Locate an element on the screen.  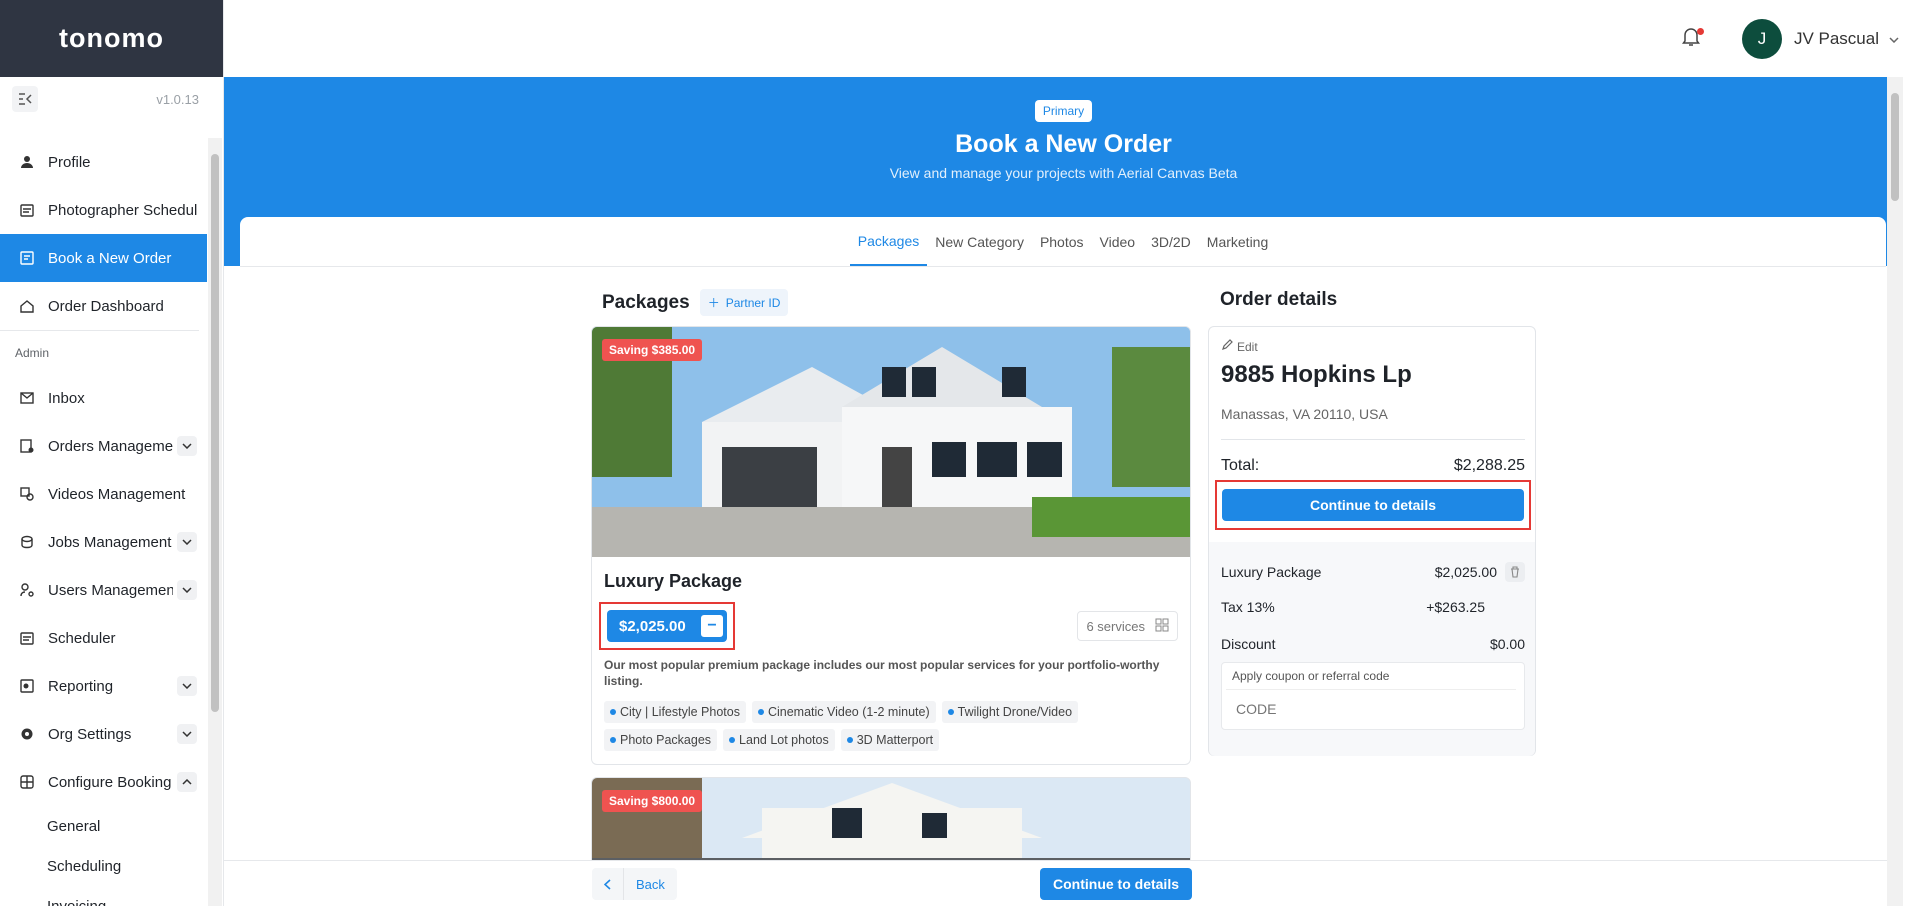
package-price-button: $2,025.00 − is located at coordinates (667, 626).